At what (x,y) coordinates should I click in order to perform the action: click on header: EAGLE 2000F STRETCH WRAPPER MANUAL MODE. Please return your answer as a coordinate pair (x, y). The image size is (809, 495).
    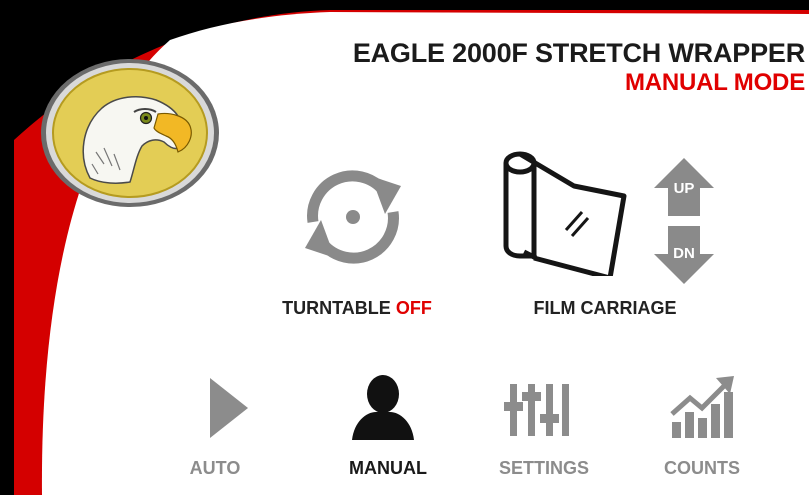
    Looking at the image, I should click on (579, 67).